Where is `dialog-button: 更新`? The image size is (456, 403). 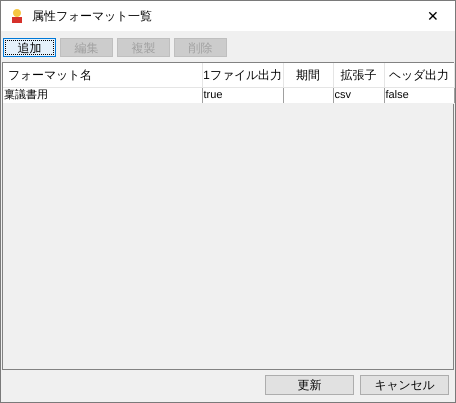
dialog-button: 更新 is located at coordinates (309, 385).